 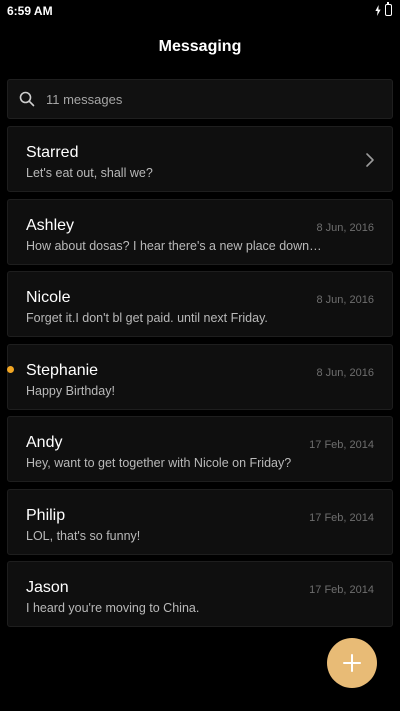 What do you see at coordinates (200, 159) in the screenshot?
I see `conversation-item-starred: Starred Let's eat out, shall we?` at bounding box center [200, 159].